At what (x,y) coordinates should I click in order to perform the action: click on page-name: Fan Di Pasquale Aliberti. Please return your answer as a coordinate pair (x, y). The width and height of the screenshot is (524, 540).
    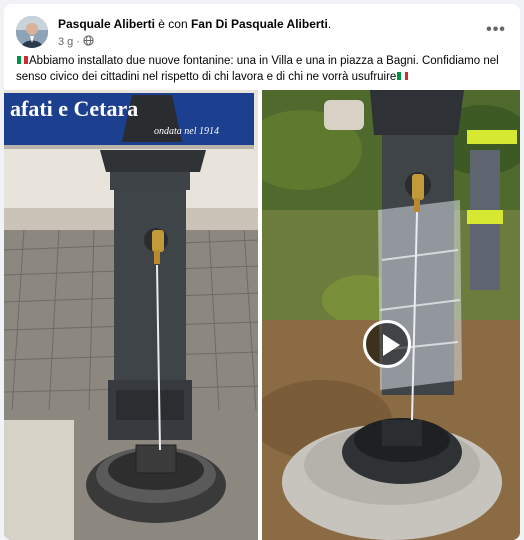
    Looking at the image, I should click on (259, 24).